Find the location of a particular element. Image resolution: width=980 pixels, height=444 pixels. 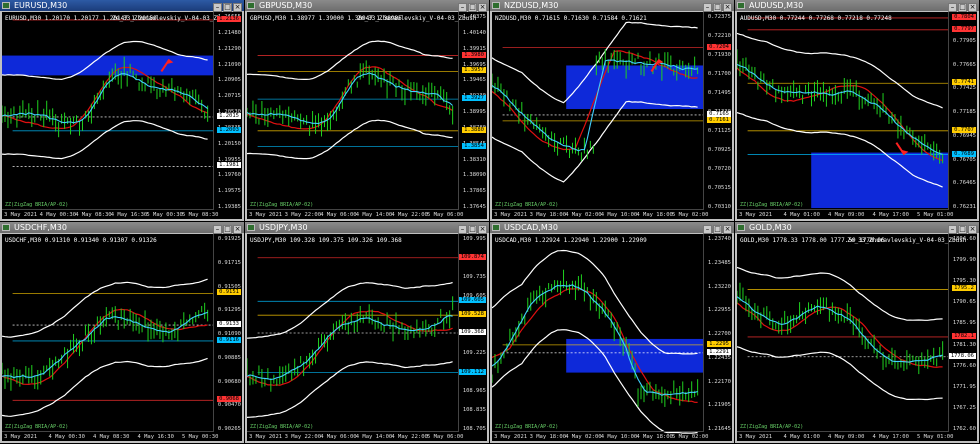

price-tick-label: 0.76945 is located at coordinates (964, 135).